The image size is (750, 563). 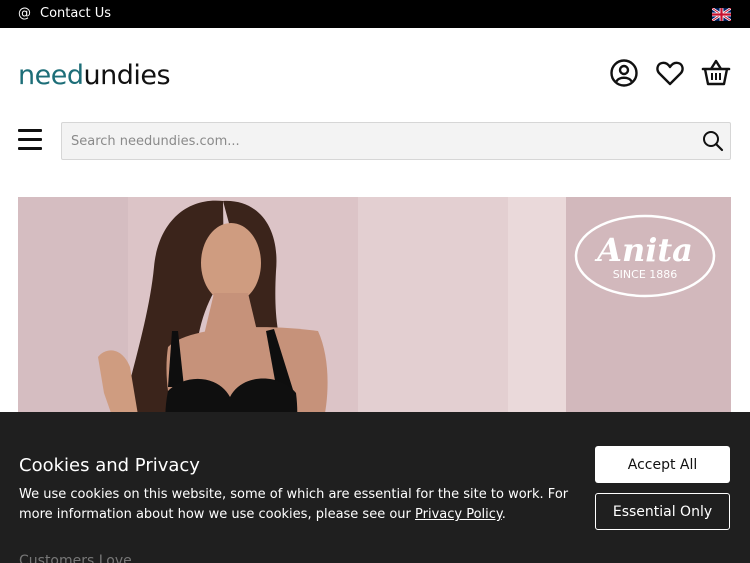 I want to click on accept-all-button: Accept All, so click(x=662, y=464).